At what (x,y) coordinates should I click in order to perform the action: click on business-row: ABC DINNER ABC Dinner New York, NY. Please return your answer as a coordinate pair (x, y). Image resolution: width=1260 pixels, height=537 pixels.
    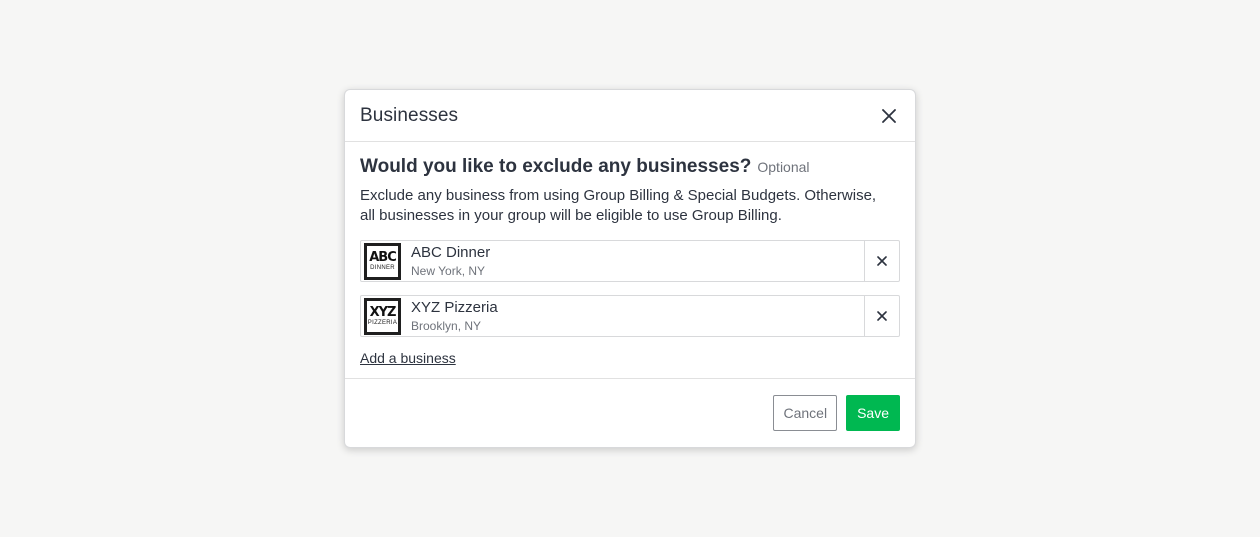
    Looking at the image, I should click on (630, 261).